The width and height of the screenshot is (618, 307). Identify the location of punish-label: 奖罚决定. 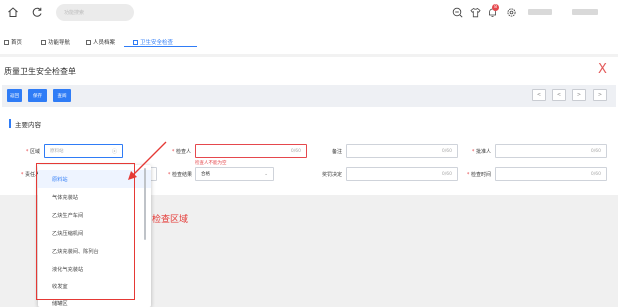
(331, 175).